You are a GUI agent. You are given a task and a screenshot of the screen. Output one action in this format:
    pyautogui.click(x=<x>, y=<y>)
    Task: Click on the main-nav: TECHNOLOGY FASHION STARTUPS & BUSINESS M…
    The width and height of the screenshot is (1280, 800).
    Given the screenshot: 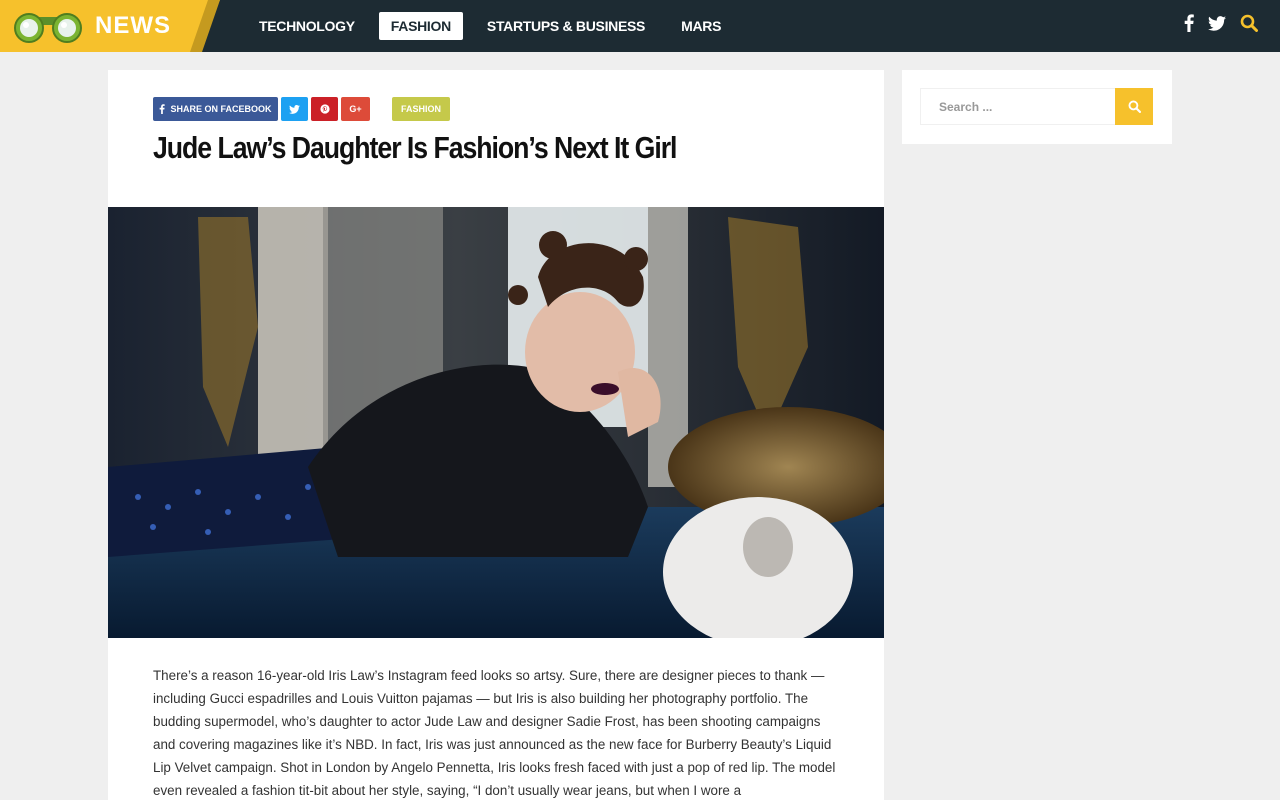 What is the action you would take?
    pyautogui.click(x=496, y=26)
    